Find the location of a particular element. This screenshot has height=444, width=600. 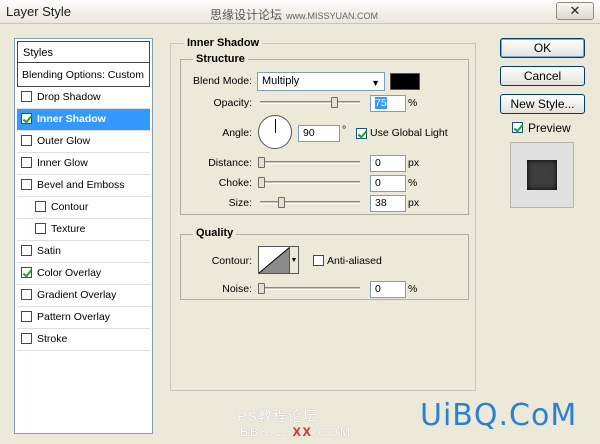

style-item-outer-glow: Outer Glow is located at coordinates (83, 142).